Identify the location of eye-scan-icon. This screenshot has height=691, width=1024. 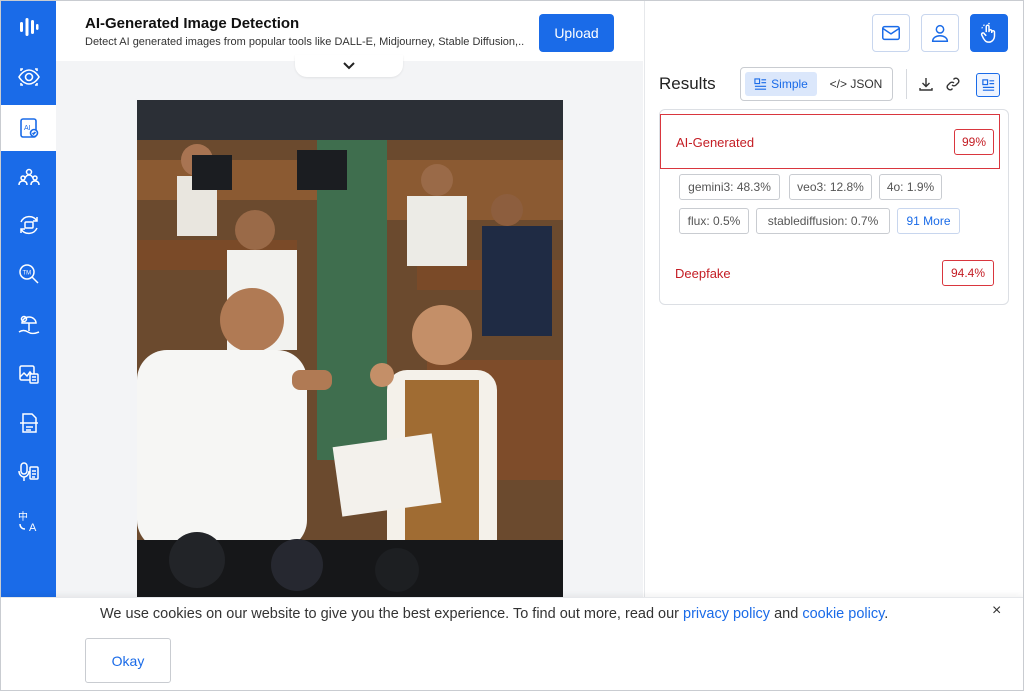
(28, 77).